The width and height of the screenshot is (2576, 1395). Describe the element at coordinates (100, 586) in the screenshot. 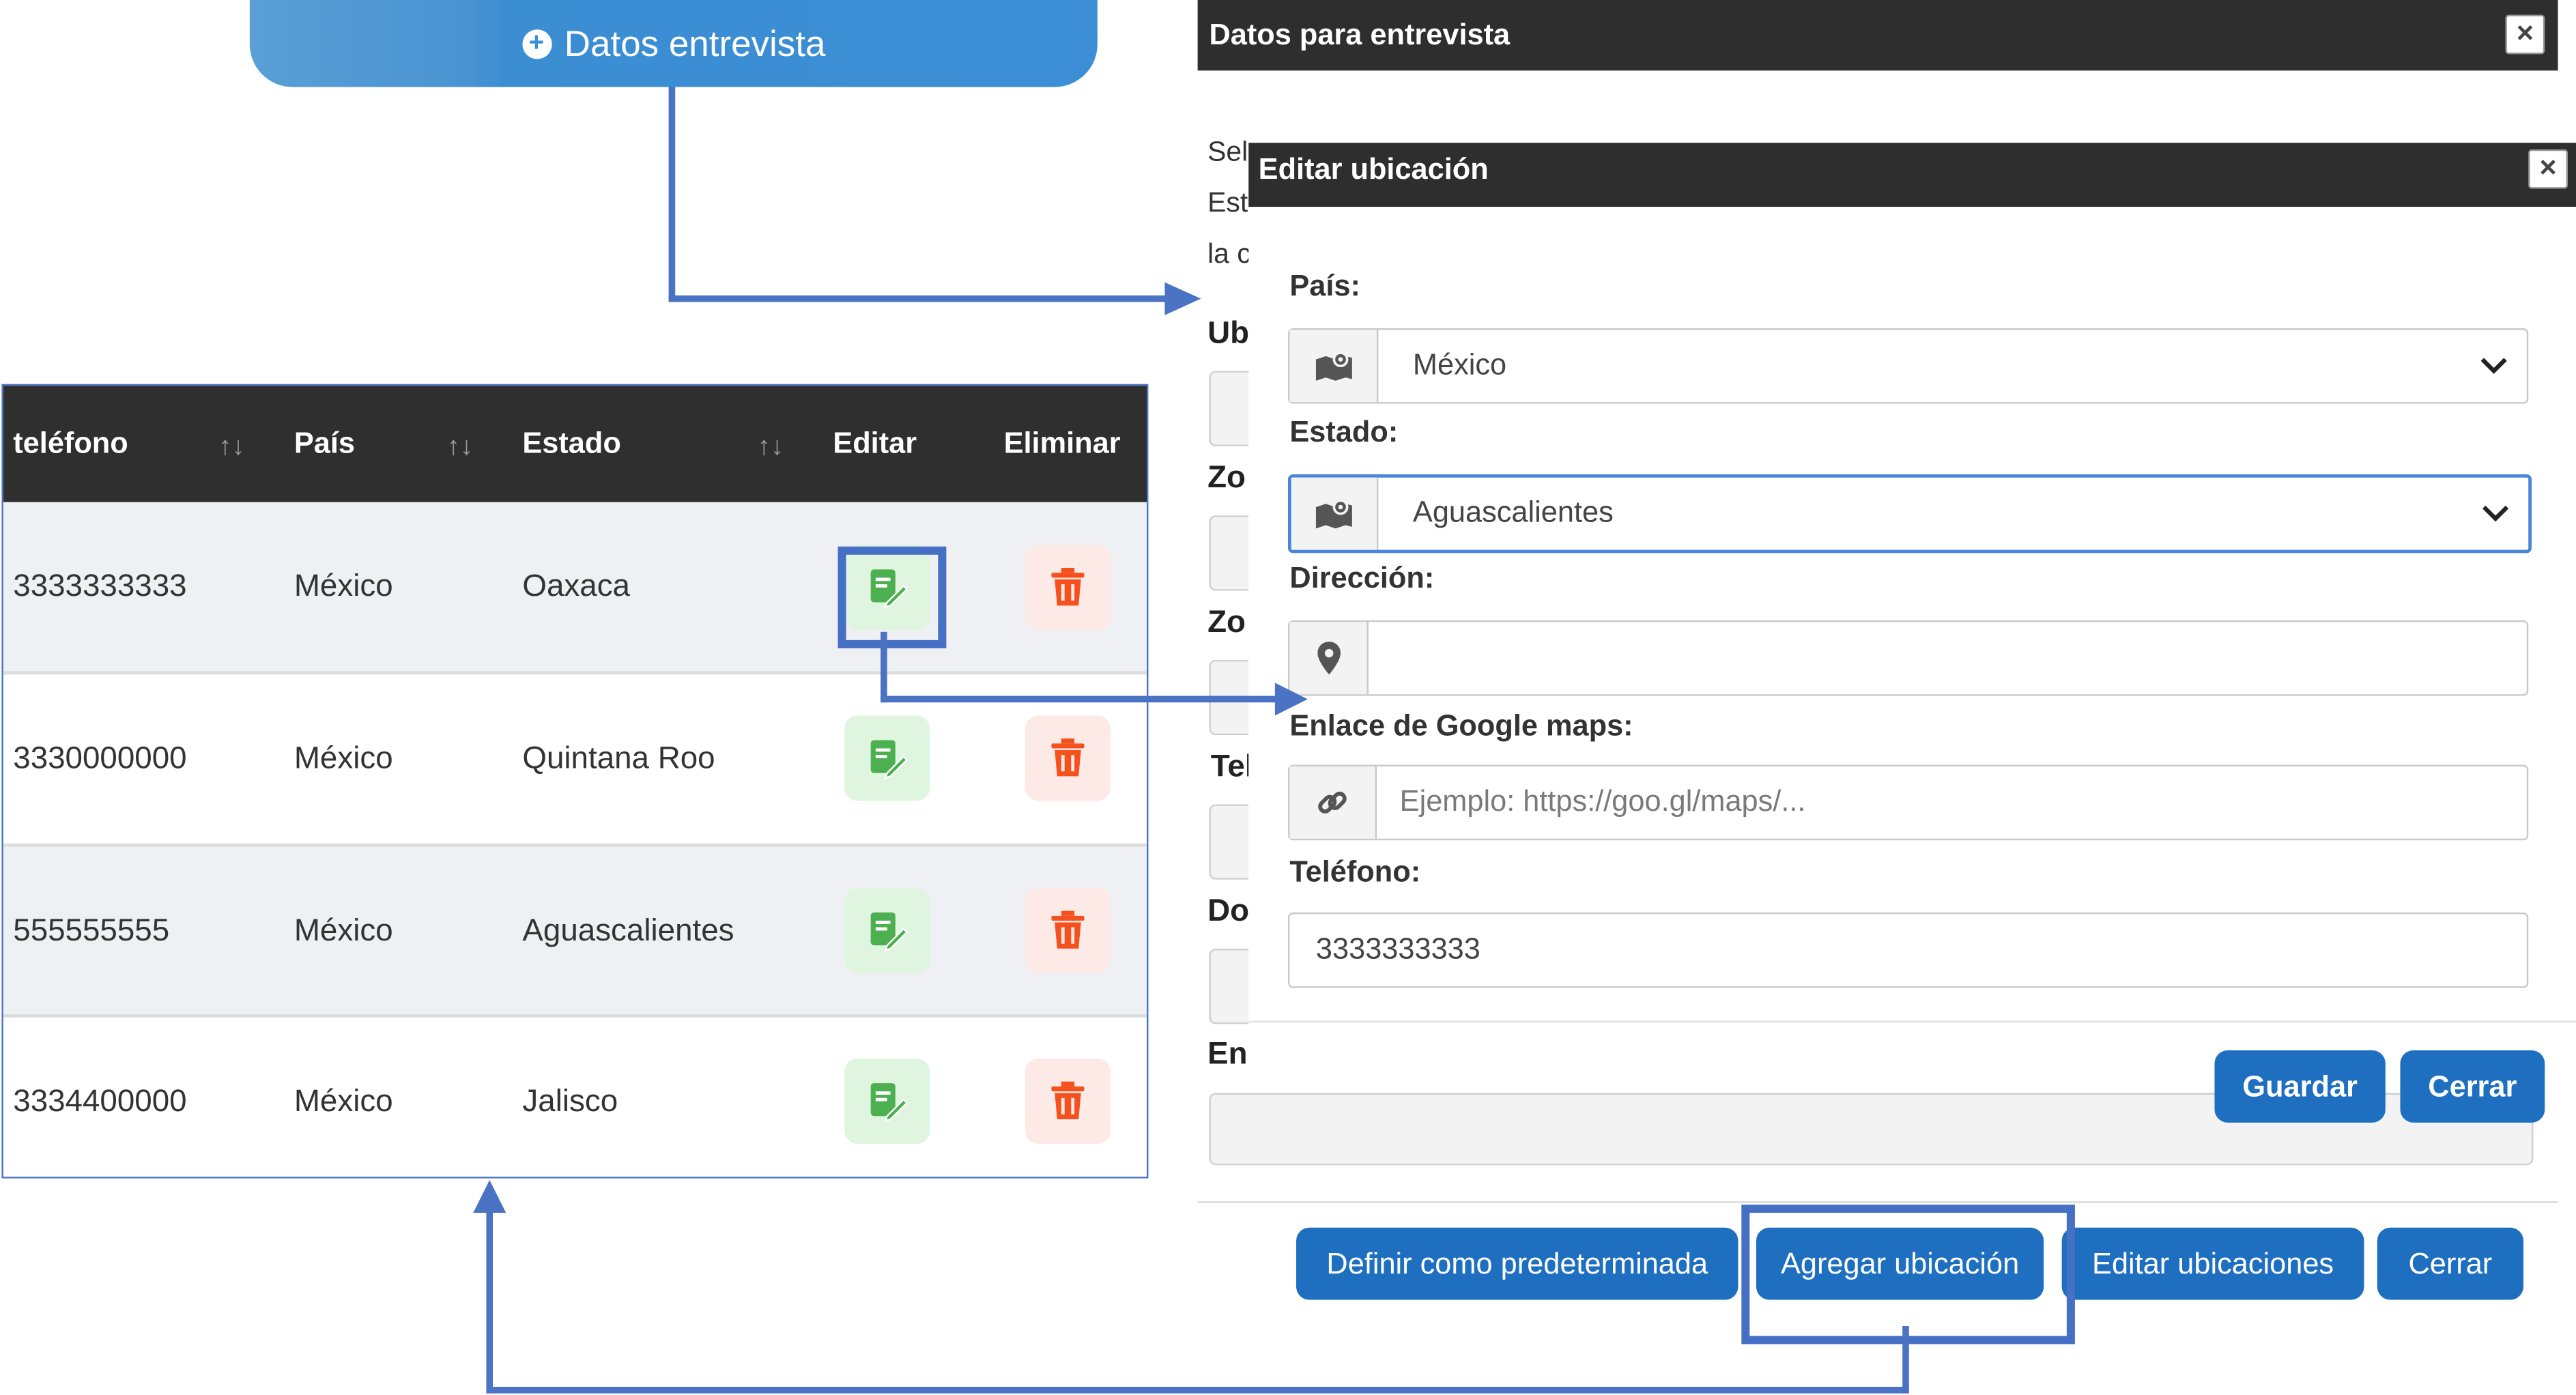

I see `cell-telefono: 3333333333` at that location.